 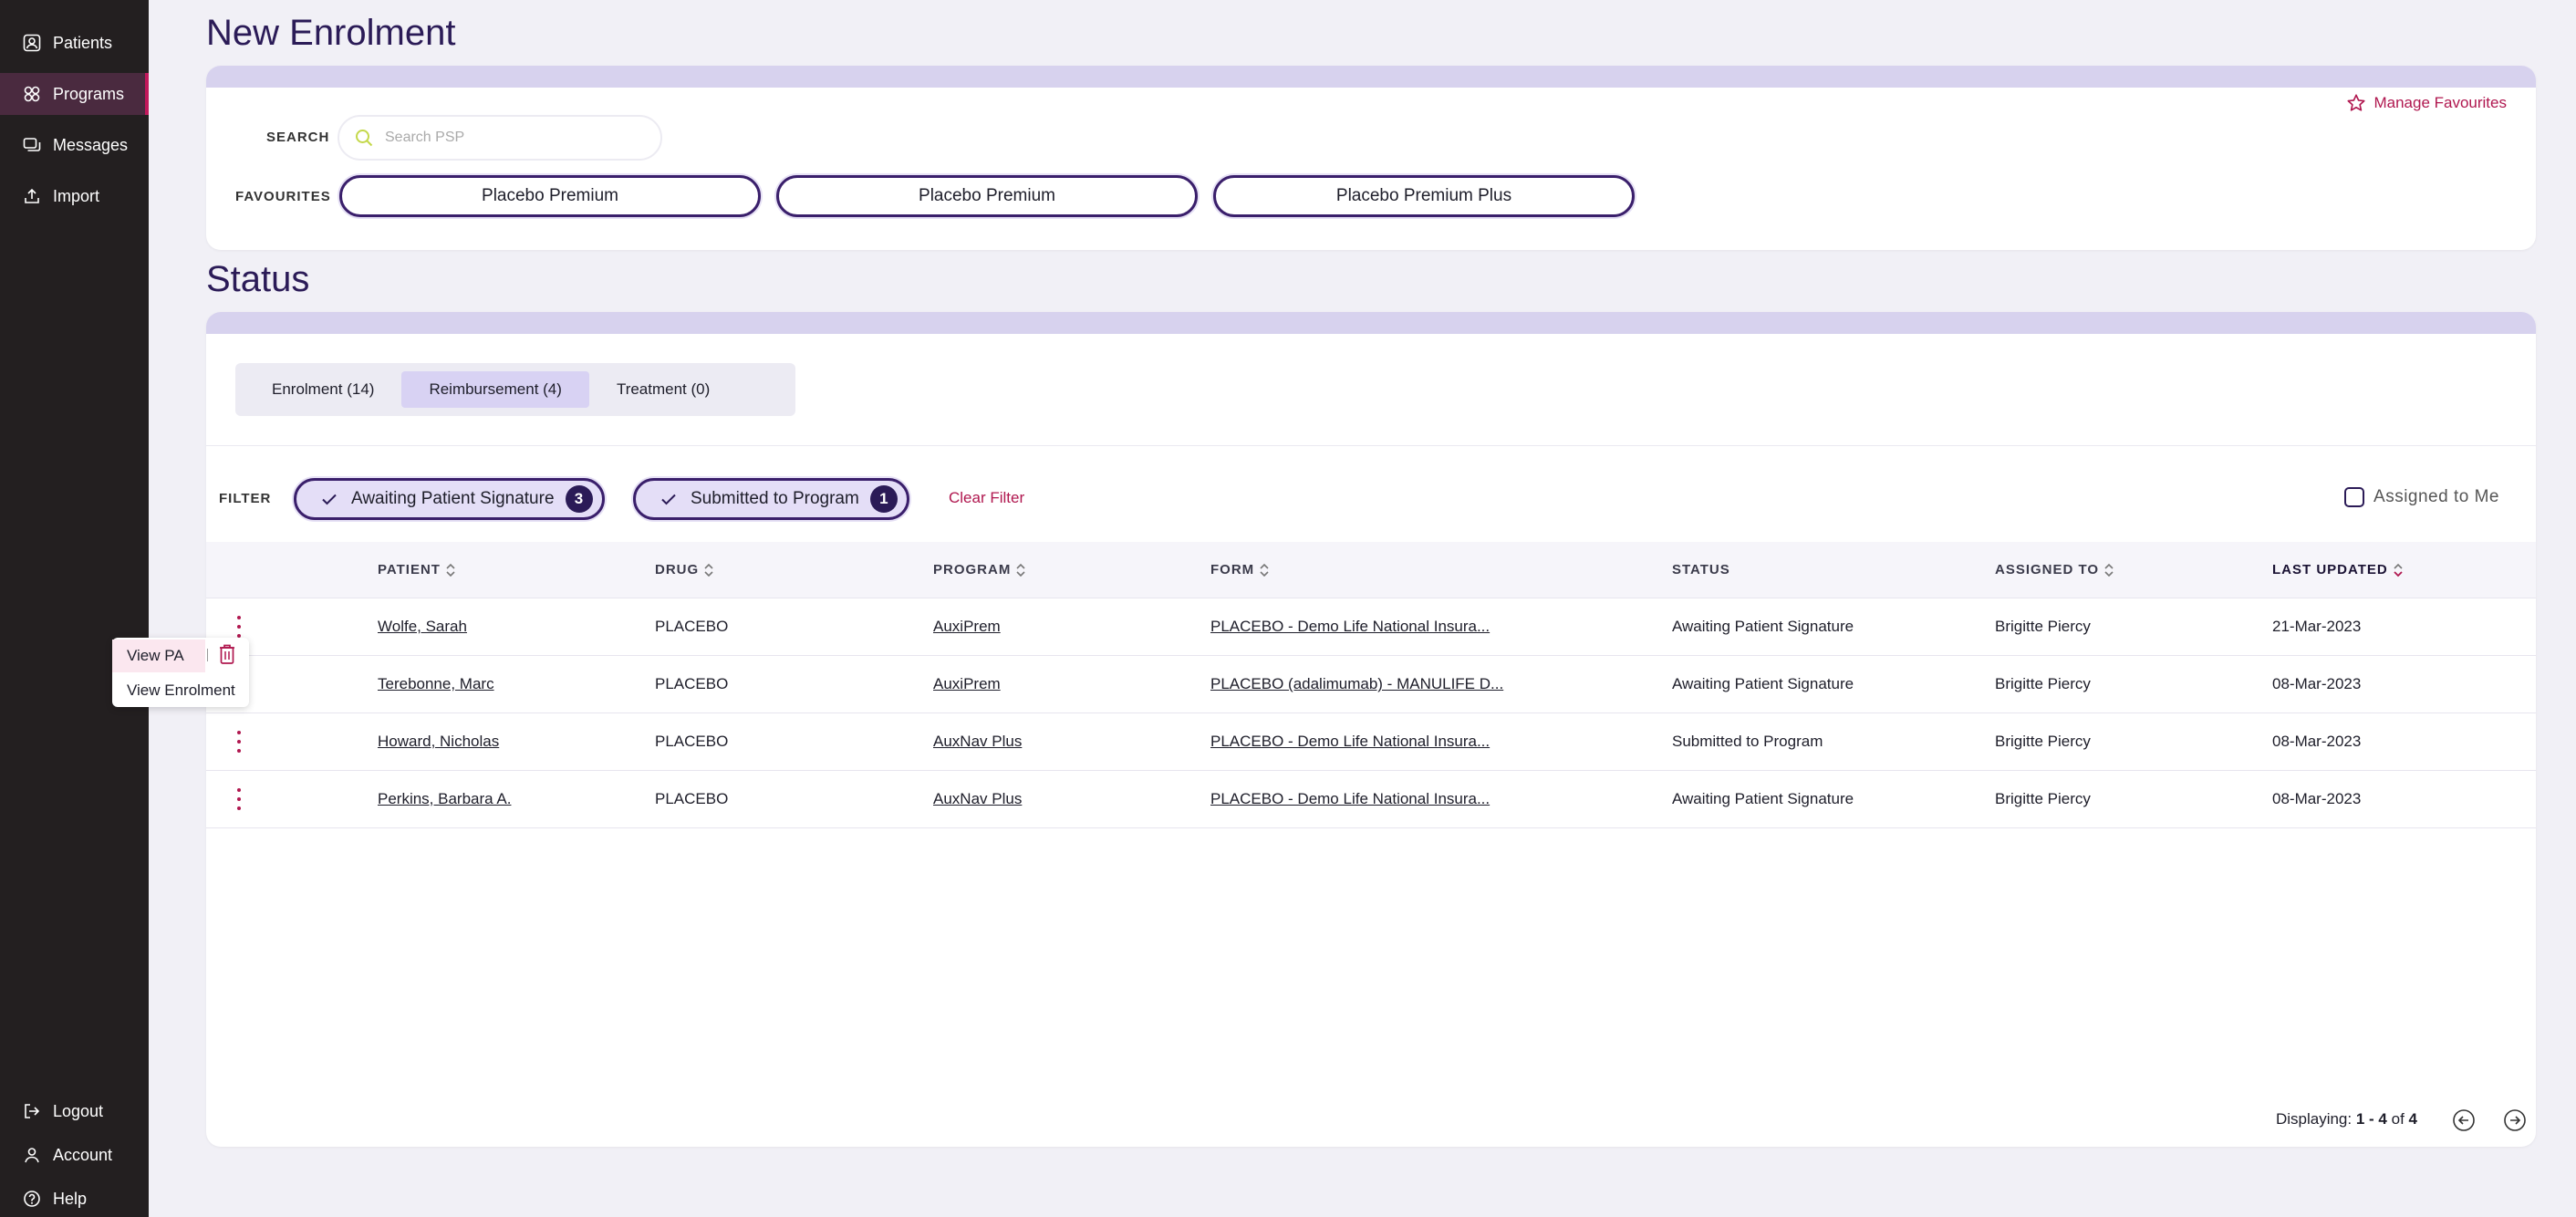 What do you see at coordinates (436, 684) in the screenshot?
I see `patient-link: Terebonne, Marc` at bounding box center [436, 684].